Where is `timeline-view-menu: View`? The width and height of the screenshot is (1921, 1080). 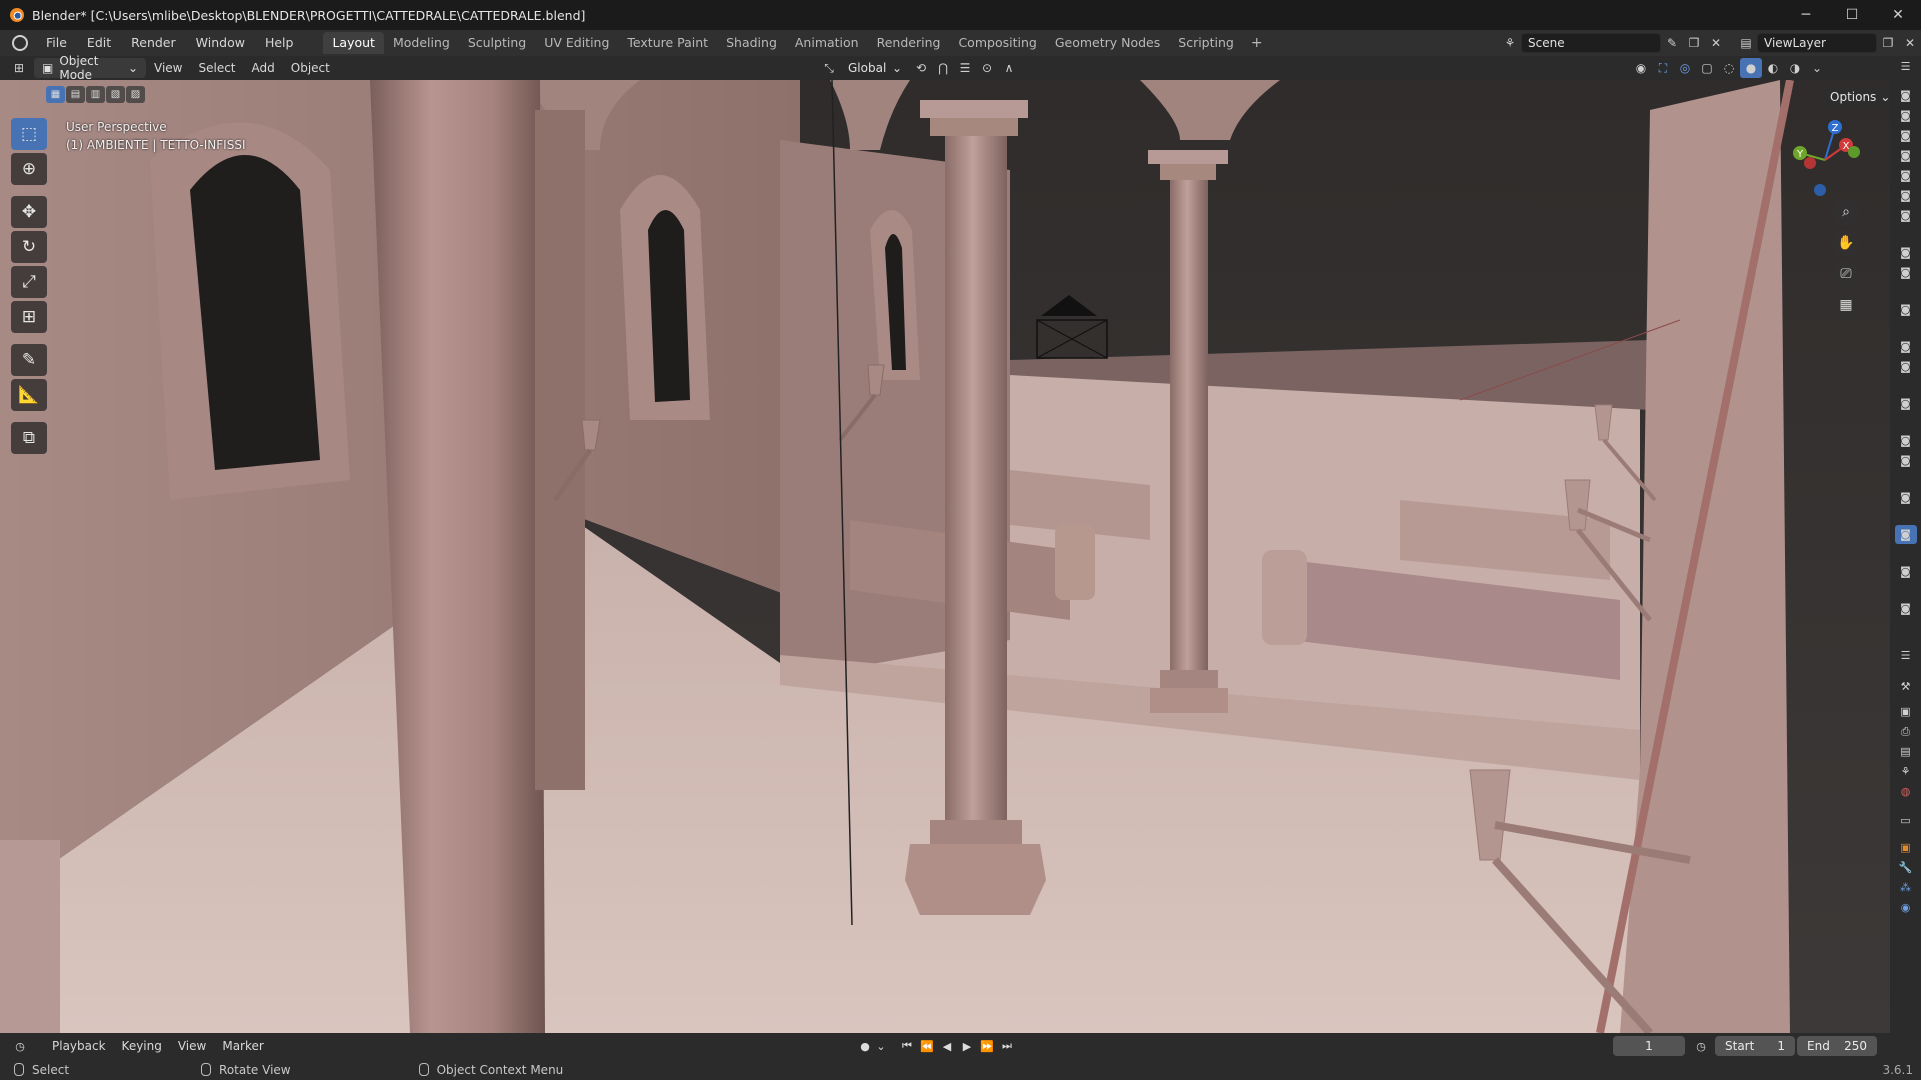 timeline-view-menu: View is located at coordinates (192, 1046).